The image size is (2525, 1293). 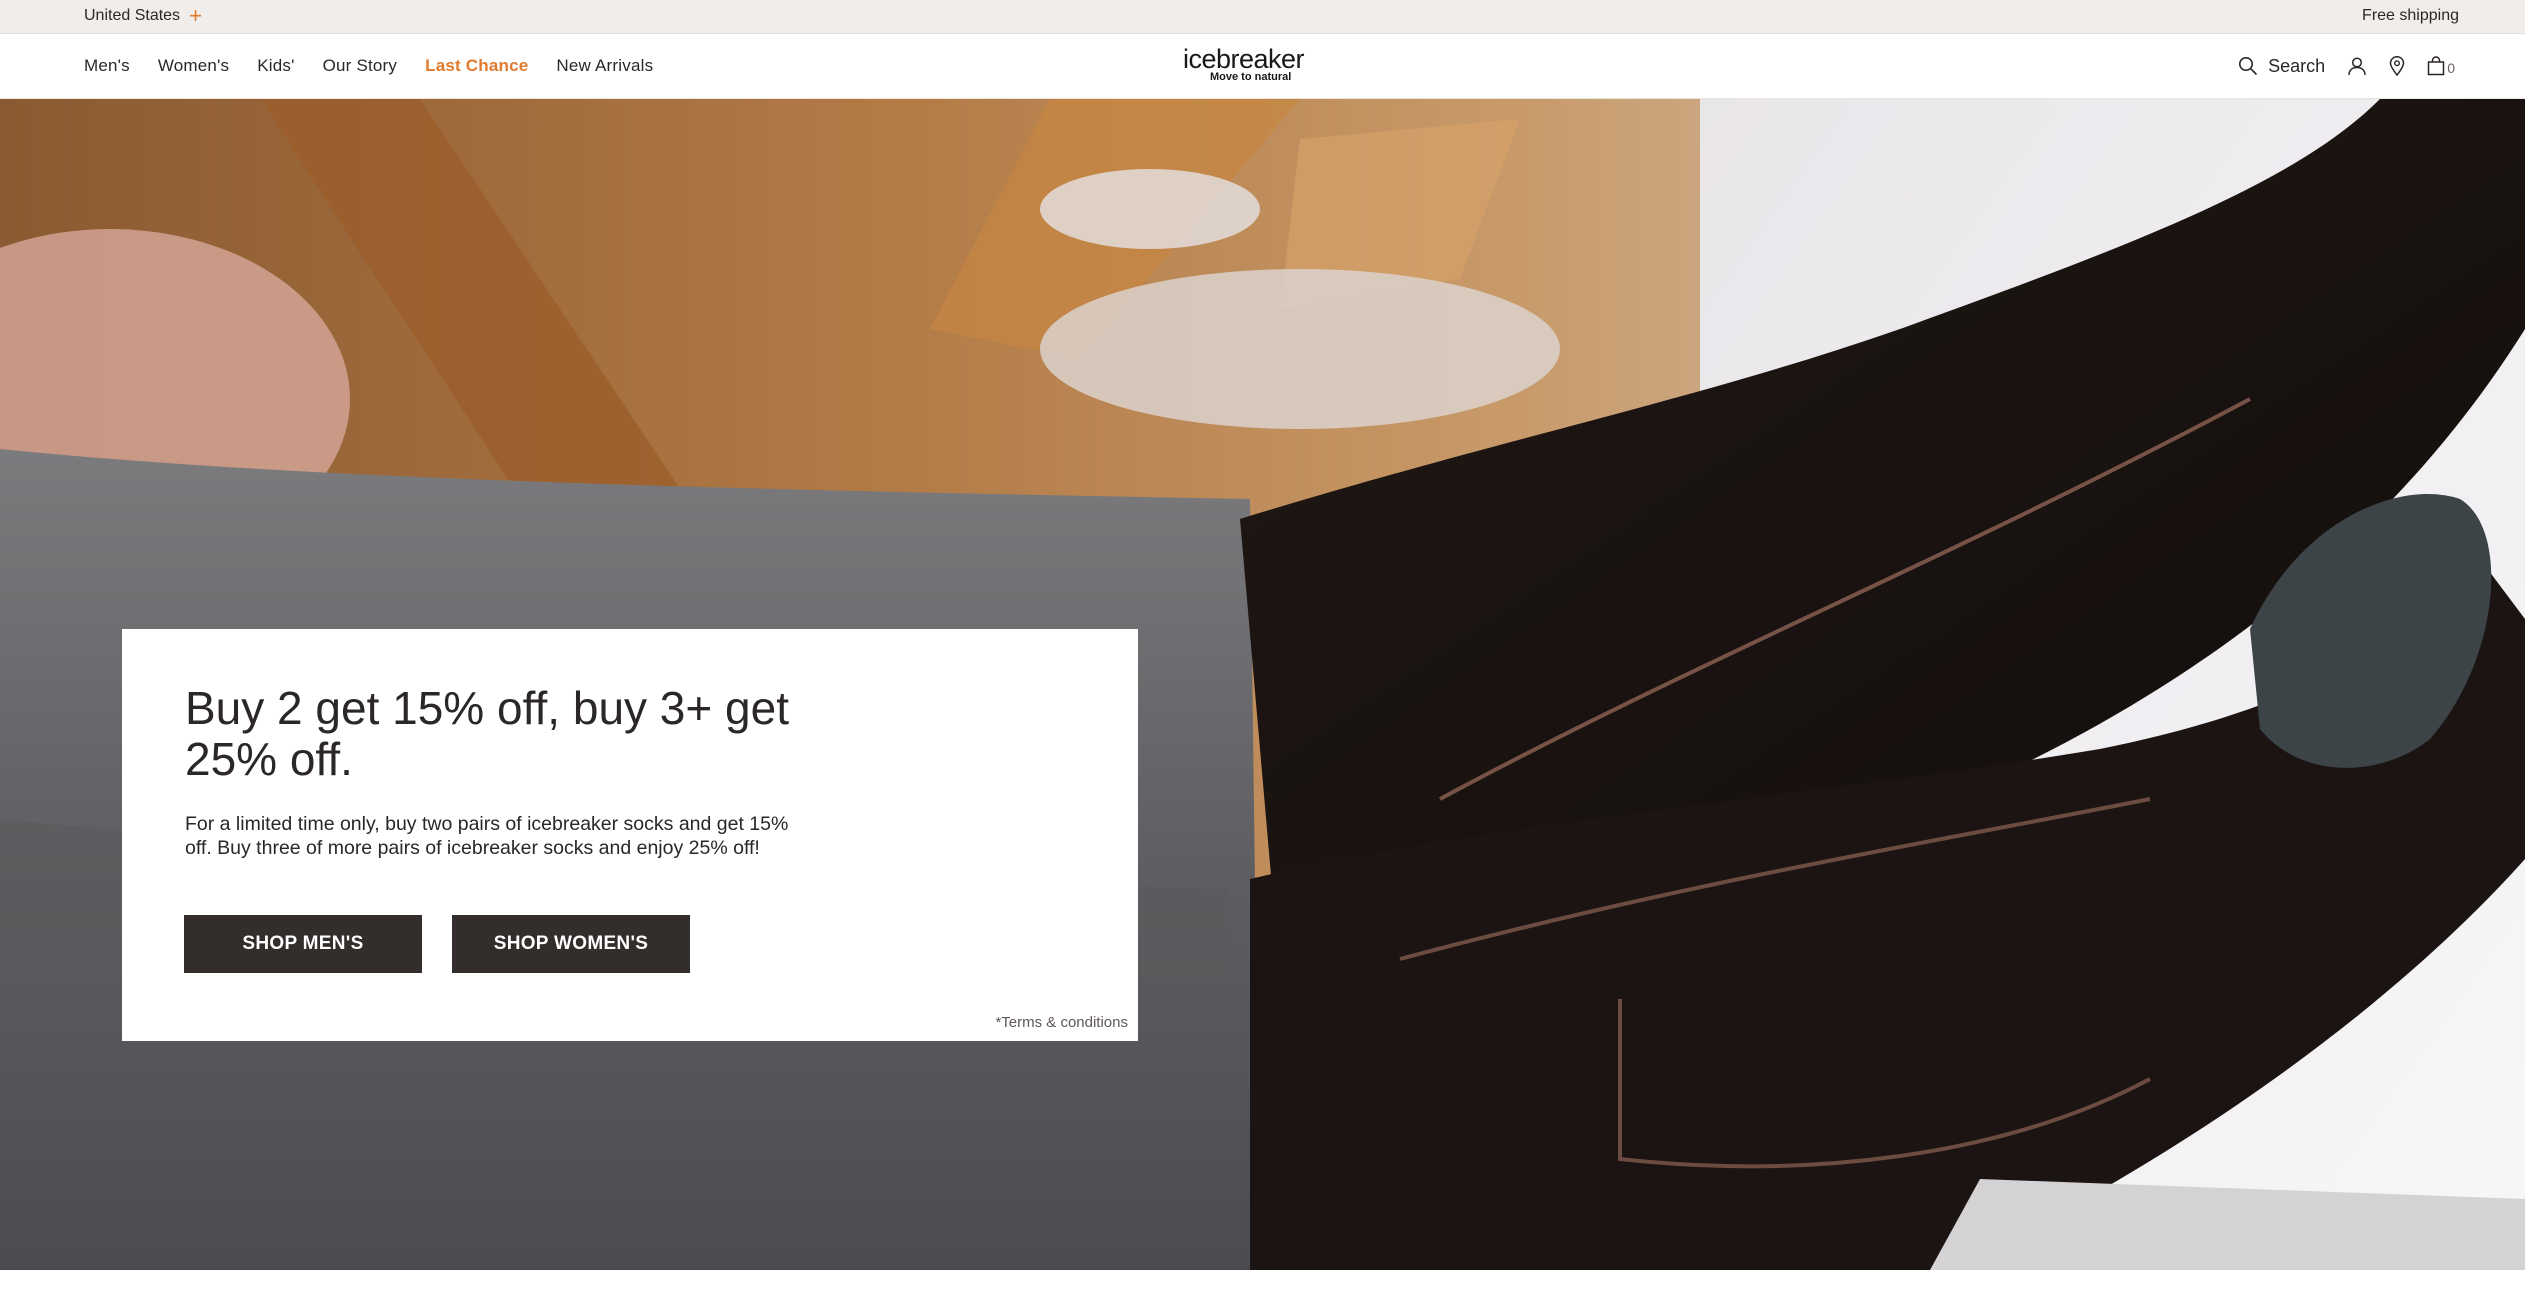 What do you see at coordinates (132, 15) in the screenshot?
I see `locale-label: United States` at bounding box center [132, 15].